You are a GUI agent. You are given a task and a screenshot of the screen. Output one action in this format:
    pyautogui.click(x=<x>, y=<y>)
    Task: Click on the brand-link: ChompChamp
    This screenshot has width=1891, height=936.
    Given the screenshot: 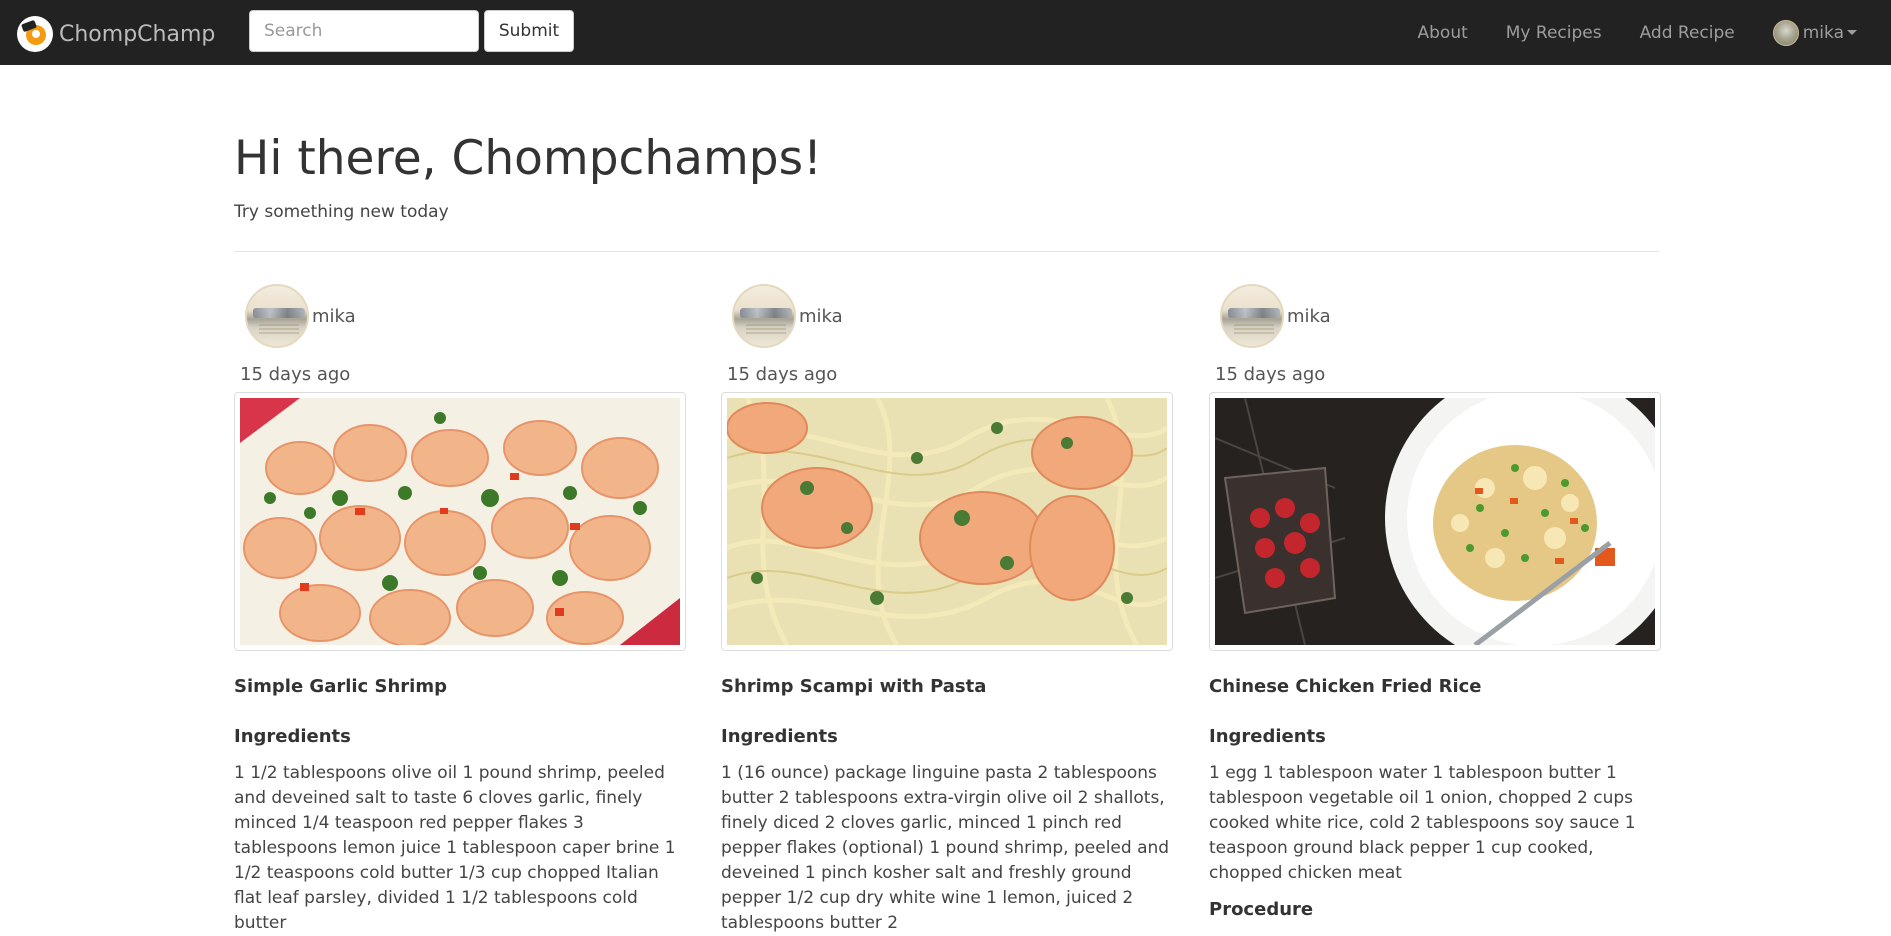 What is the action you would take?
    pyautogui.click(x=116, y=34)
    